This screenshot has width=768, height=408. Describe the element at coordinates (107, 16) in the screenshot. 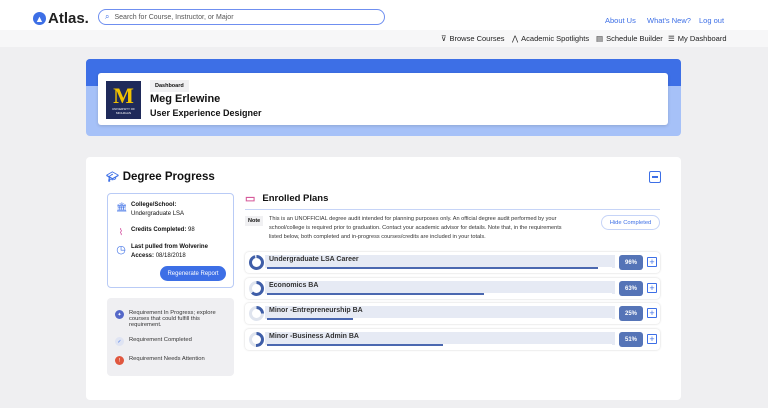

I see `search-icon: ⌕` at that location.